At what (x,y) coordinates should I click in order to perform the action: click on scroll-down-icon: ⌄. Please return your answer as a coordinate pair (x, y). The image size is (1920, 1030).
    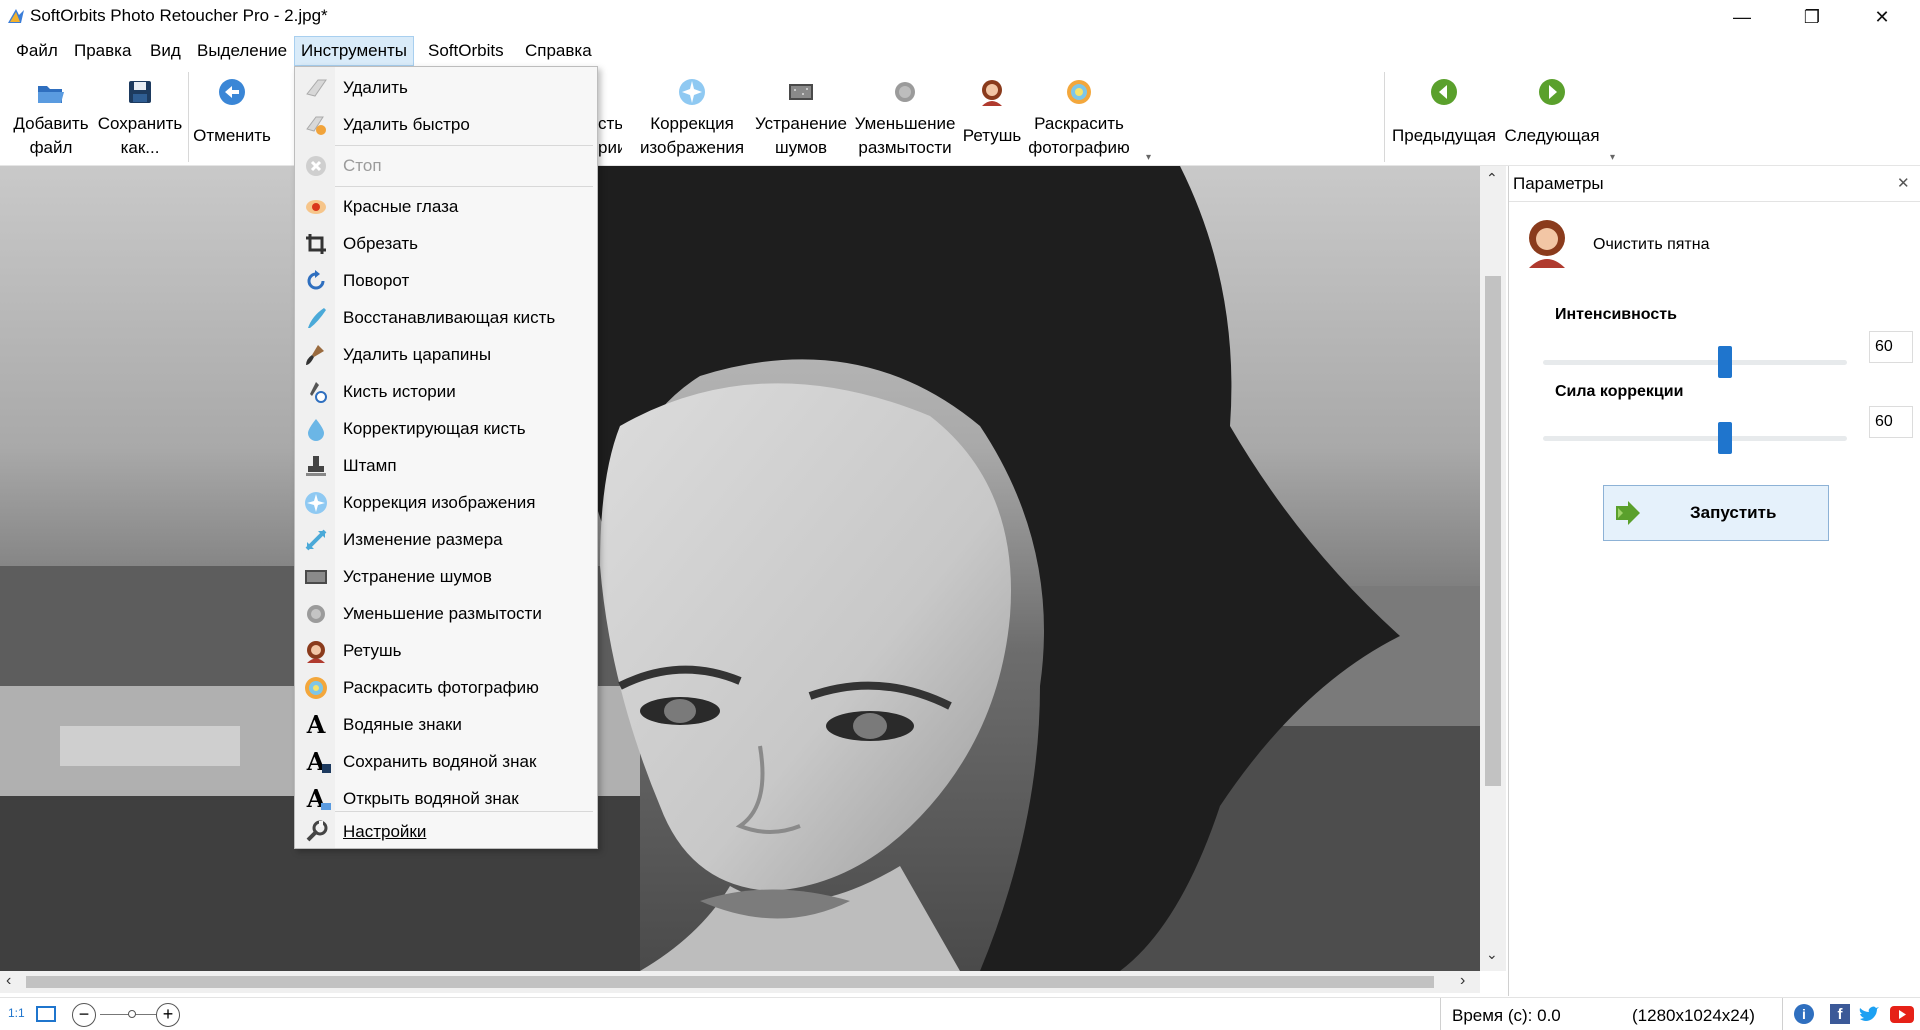
    Looking at the image, I should click on (1492, 954).